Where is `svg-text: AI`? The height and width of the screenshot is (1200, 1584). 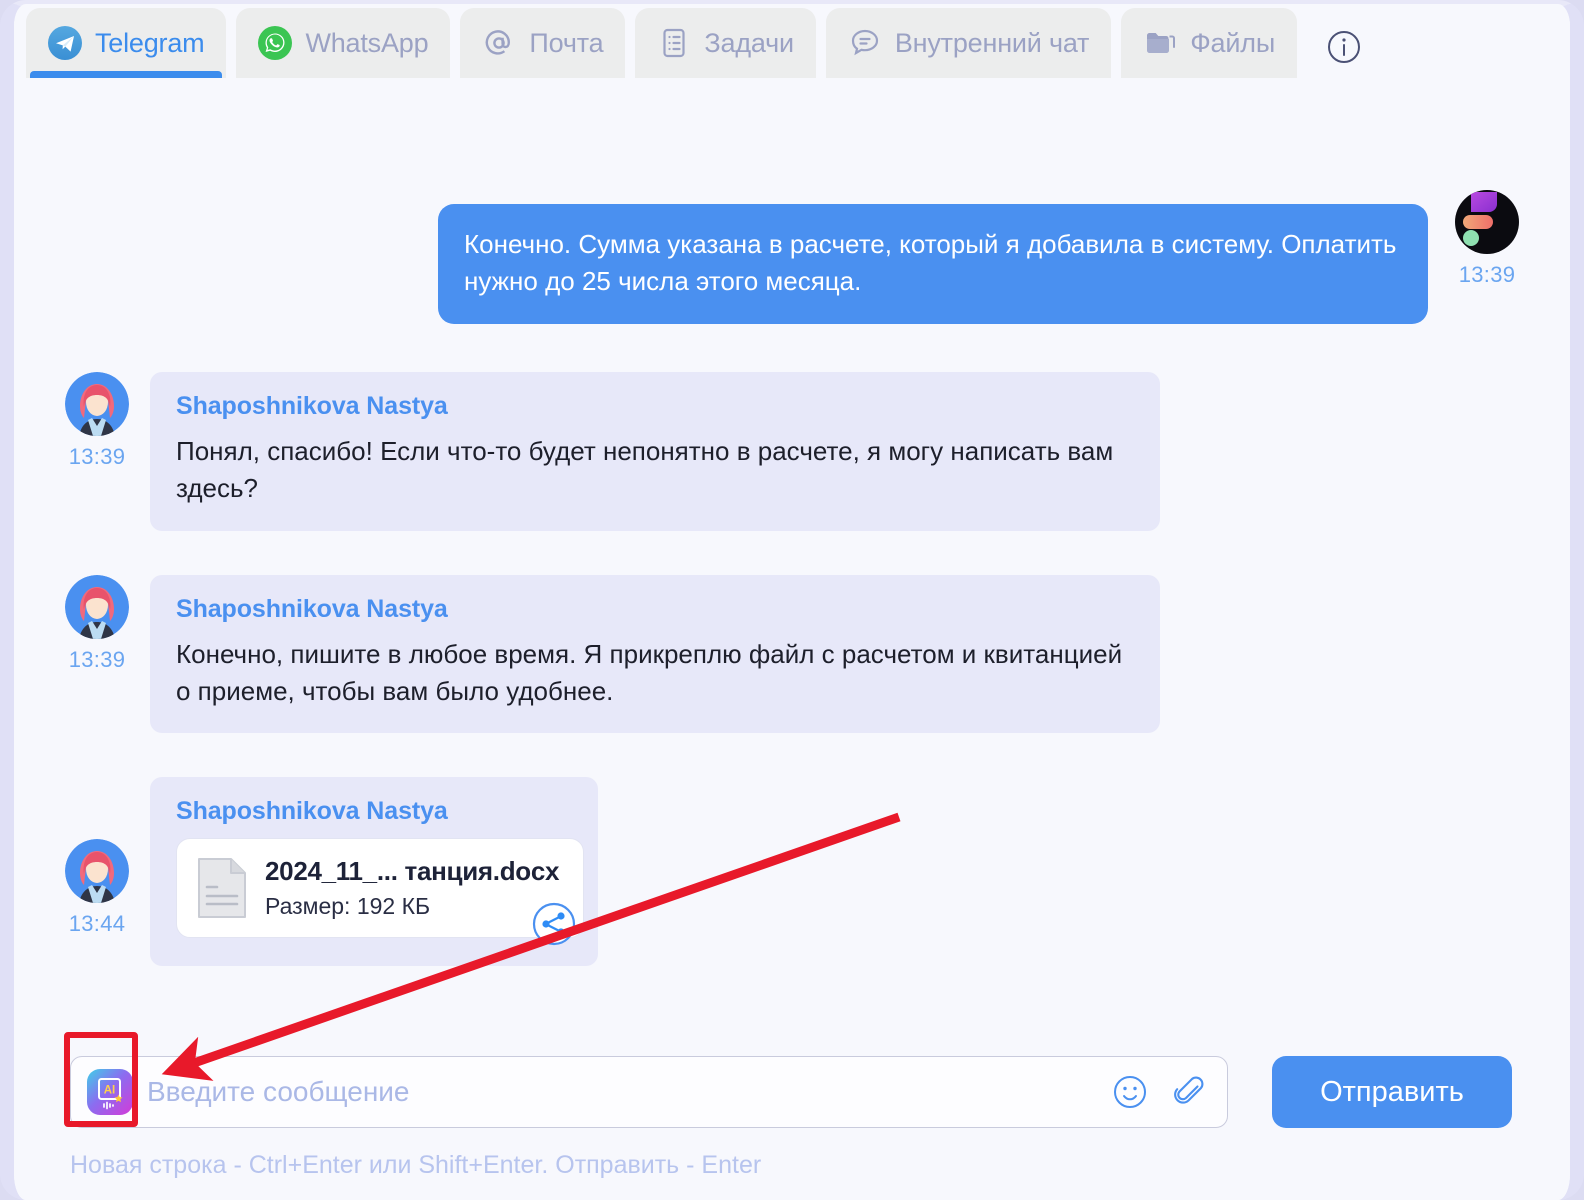
svg-text: AI is located at coordinates (110, 1091).